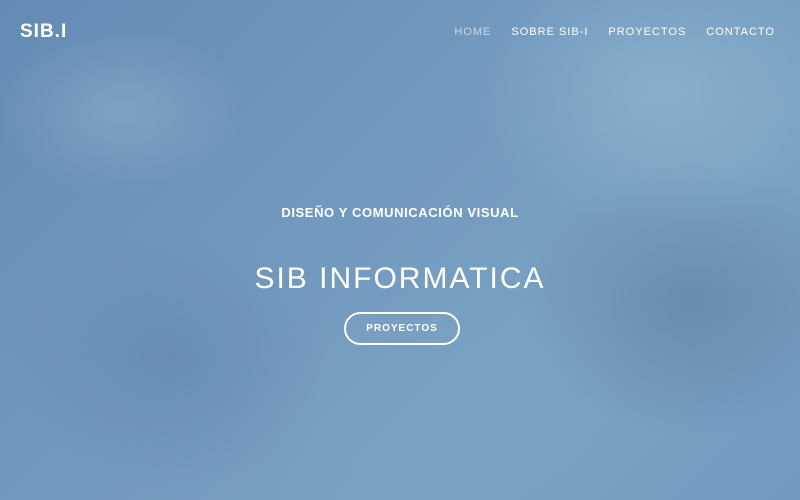 This screenshot has width=800, height=500. What do you see at coordinates (400, 212) in the screenshot?
I see `hero-subtitle: DISEÑO Y COMUNICACIÓN VISUAL` at bounding box center [400, 212].